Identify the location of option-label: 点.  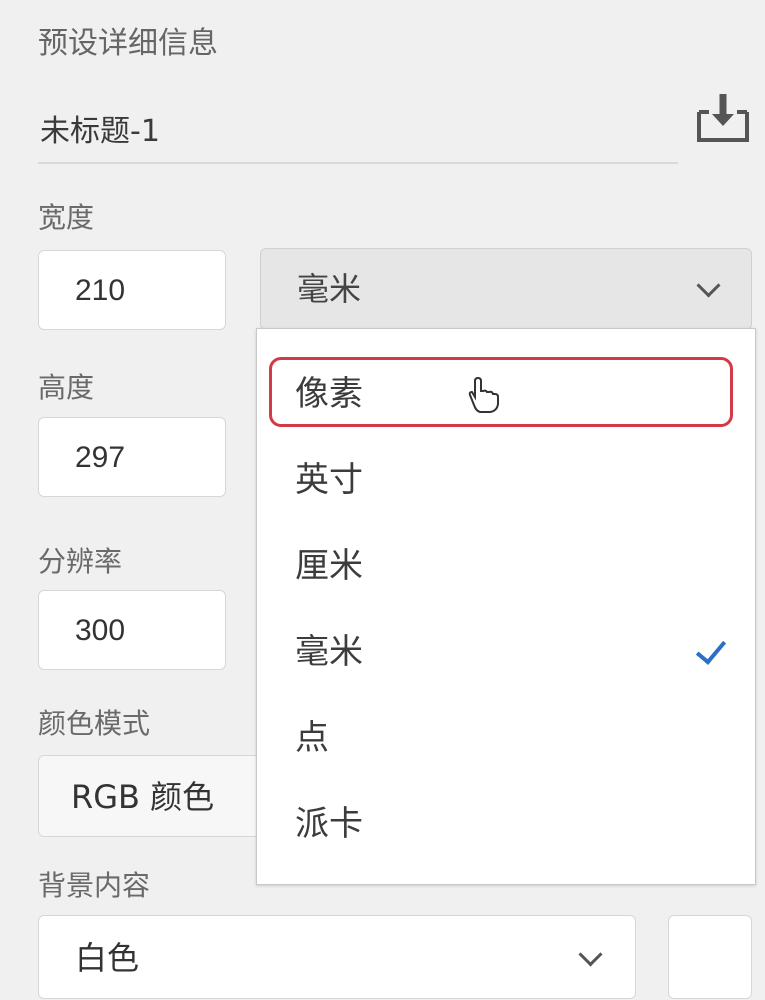
(312, 738).